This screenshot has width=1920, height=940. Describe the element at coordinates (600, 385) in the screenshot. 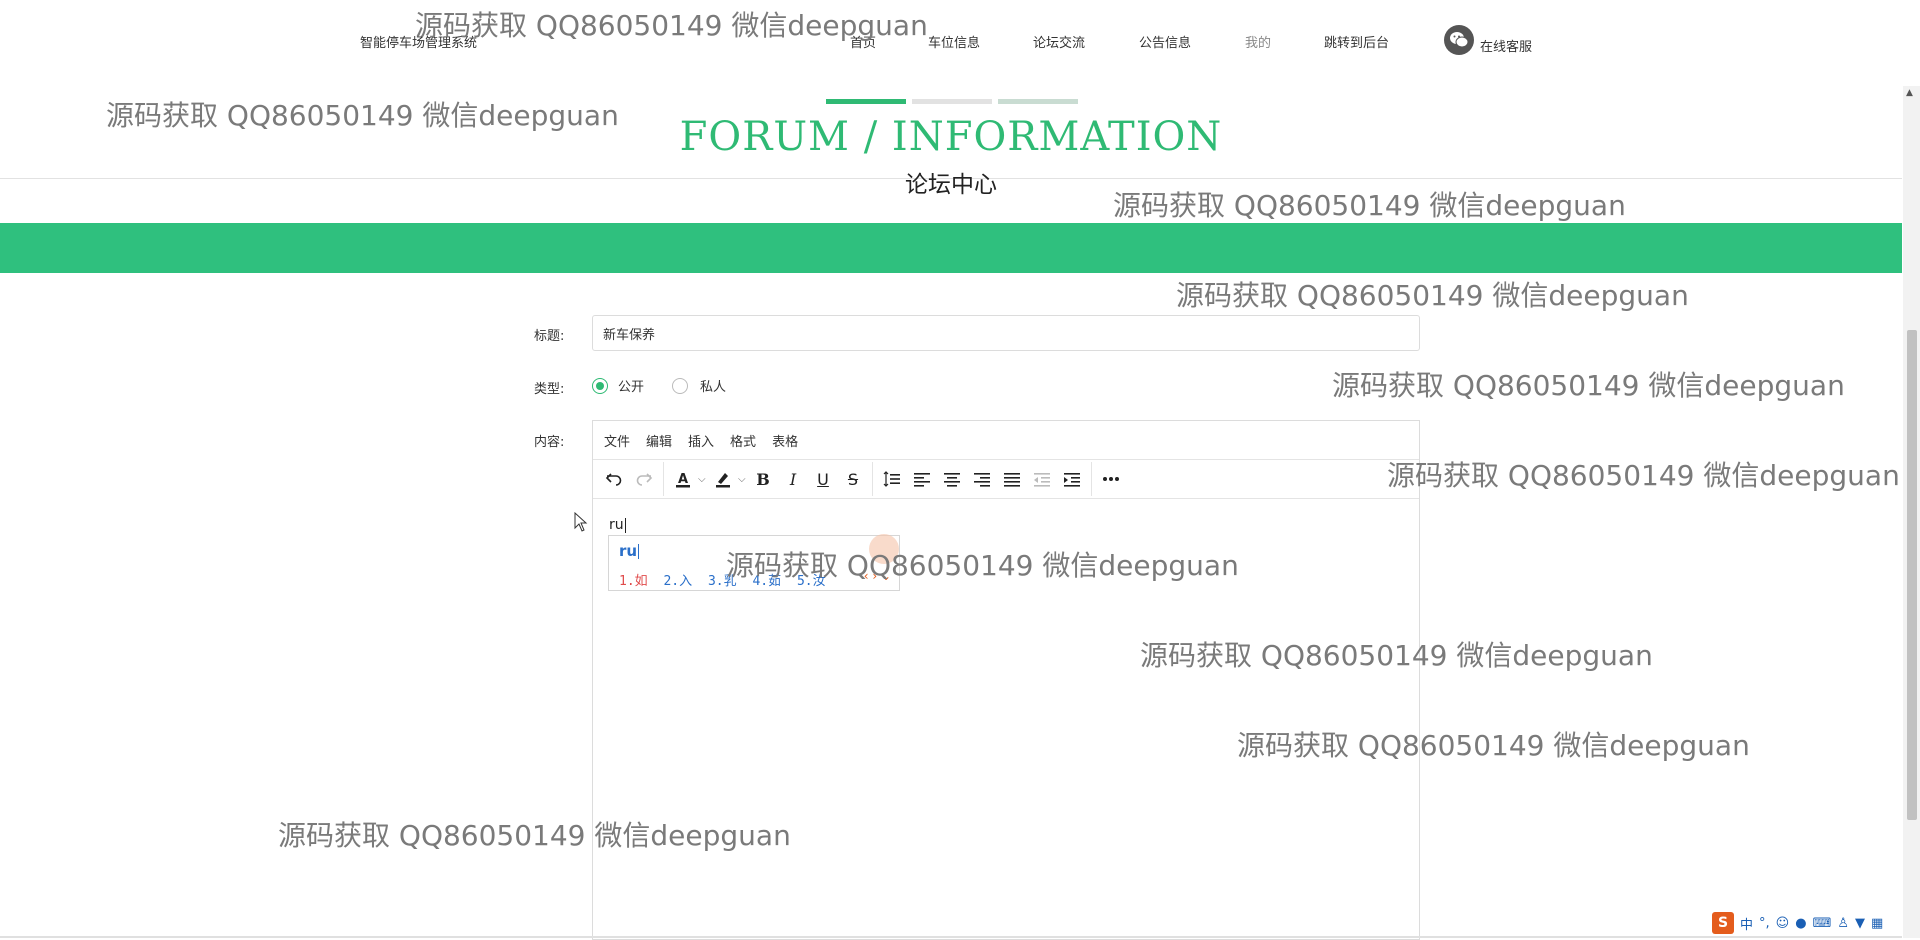

I see `radio-public` at that location.